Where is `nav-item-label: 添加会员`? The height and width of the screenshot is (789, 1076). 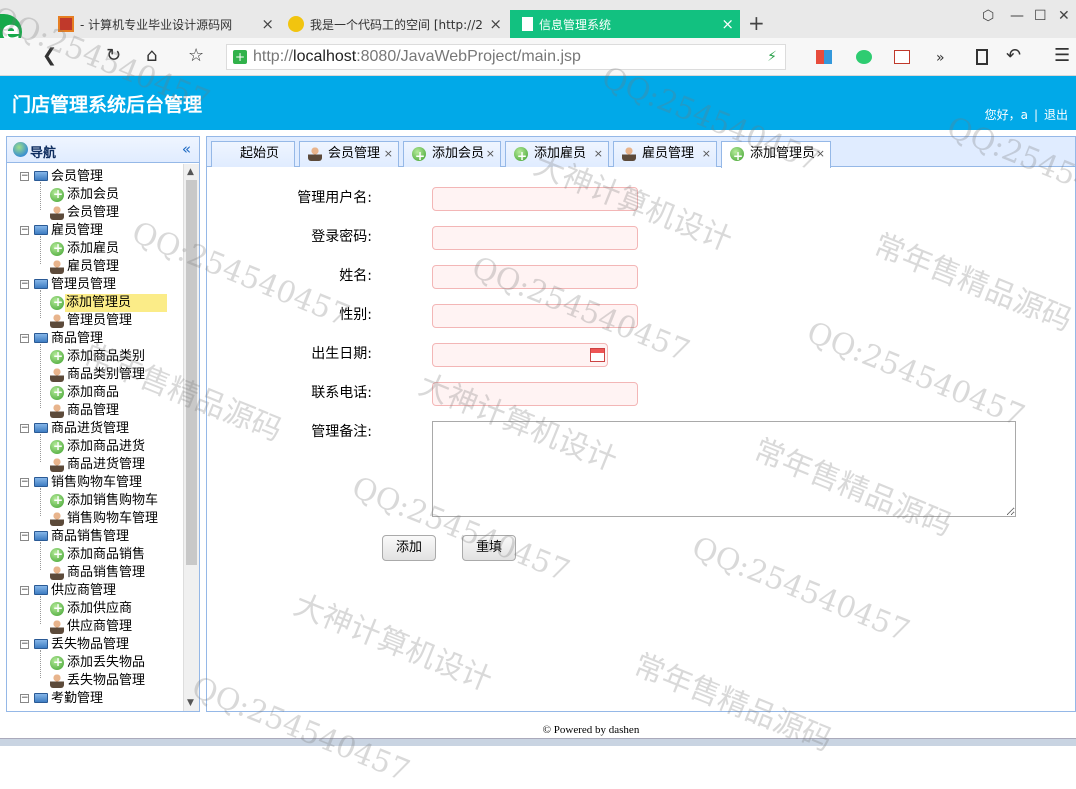 nav-item-label: 添加会员 is located at coordinates (93, 194).